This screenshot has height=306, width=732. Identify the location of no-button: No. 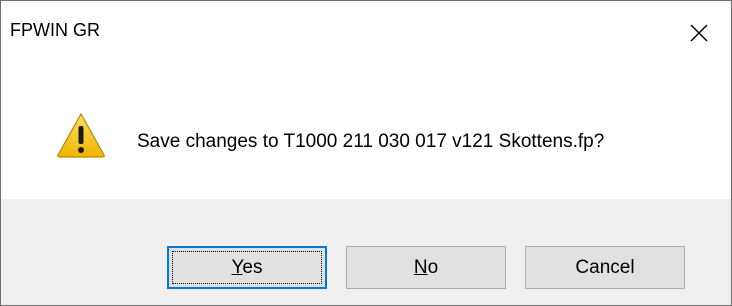
(426, 267).